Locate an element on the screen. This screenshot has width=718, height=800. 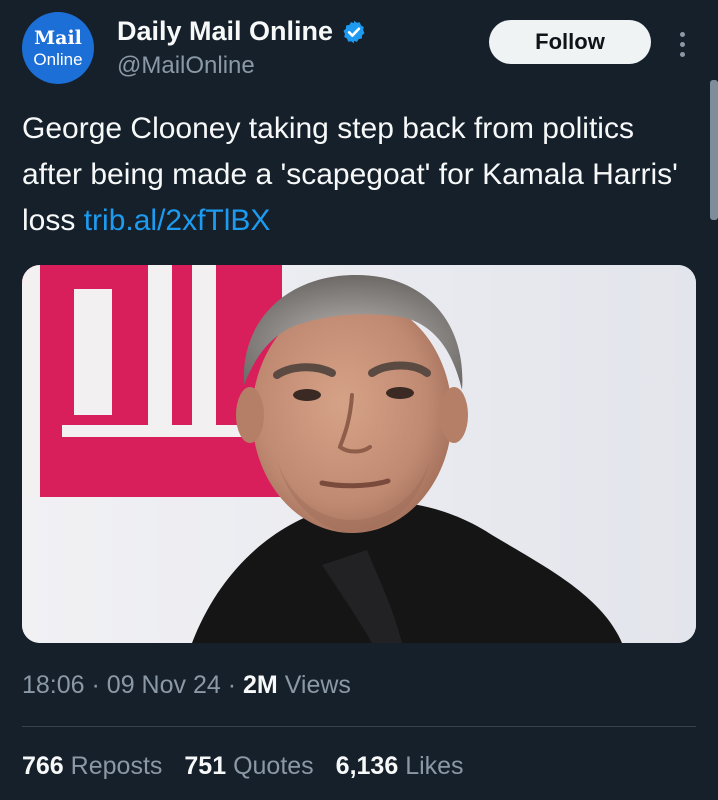
account-name-row: Daily Mail Online is located at coordinates (242, 31).